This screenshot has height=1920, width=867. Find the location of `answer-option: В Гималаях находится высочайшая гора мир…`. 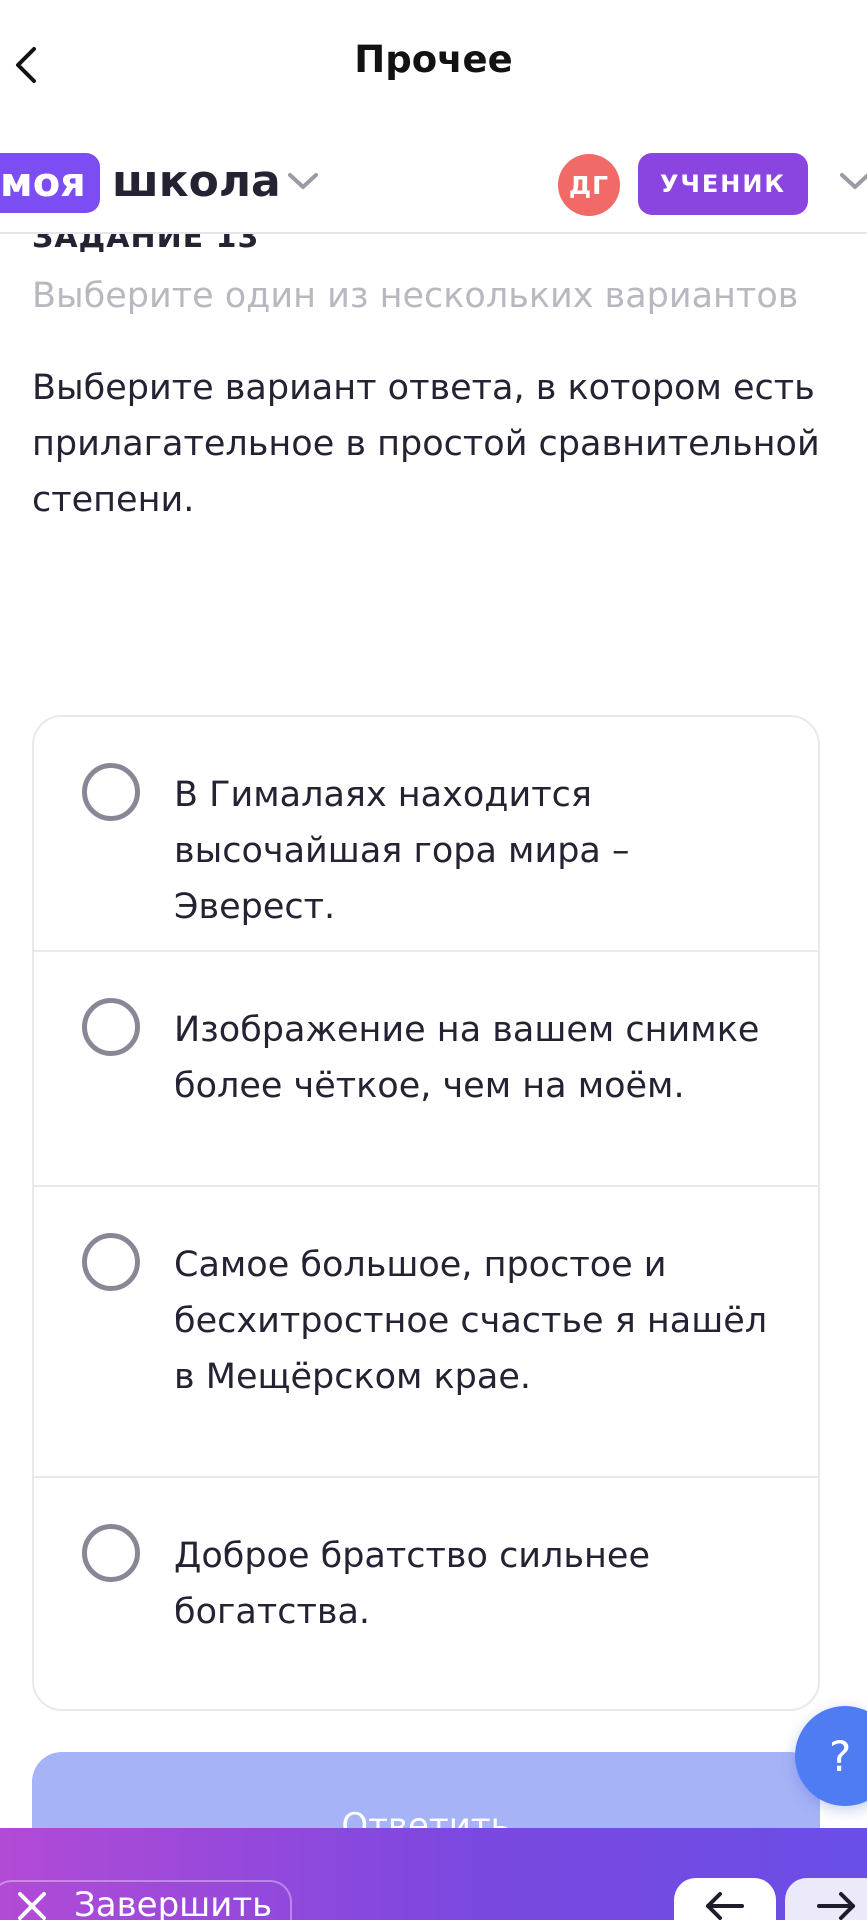

answer-option: В Гималаях находится высочайшая гора мир… is located at coordinates (426, 834).